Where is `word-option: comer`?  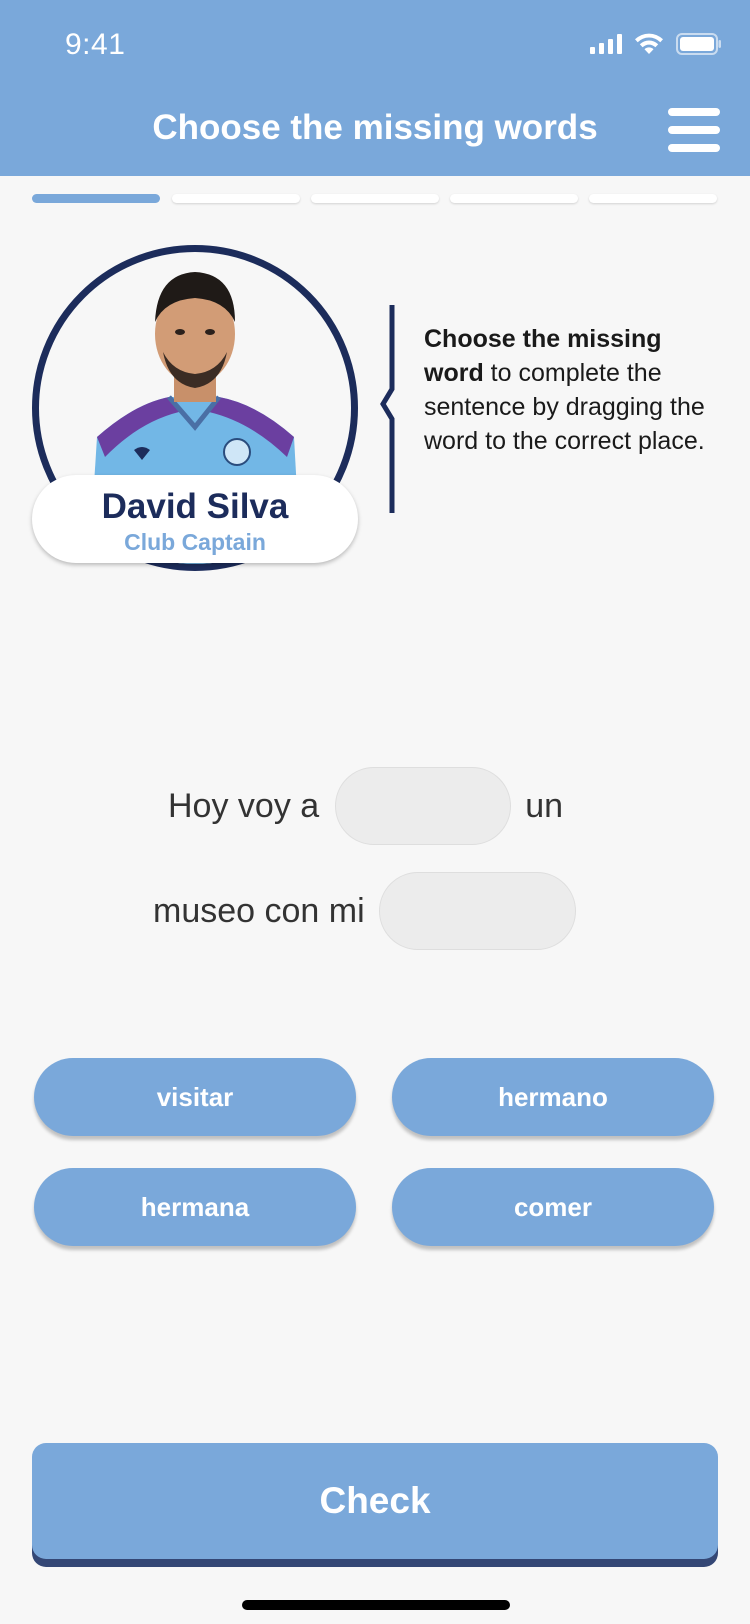
word-option: comer is located at coordinates (553, 1207).